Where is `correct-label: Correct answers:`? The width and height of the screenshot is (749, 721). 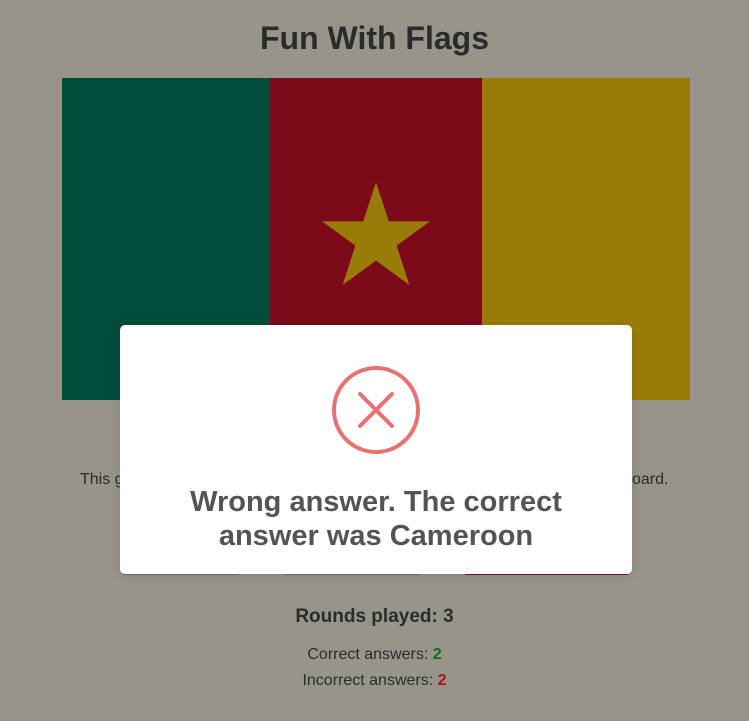
correct-label: Correct answers: is located at coordinates (368, 654).